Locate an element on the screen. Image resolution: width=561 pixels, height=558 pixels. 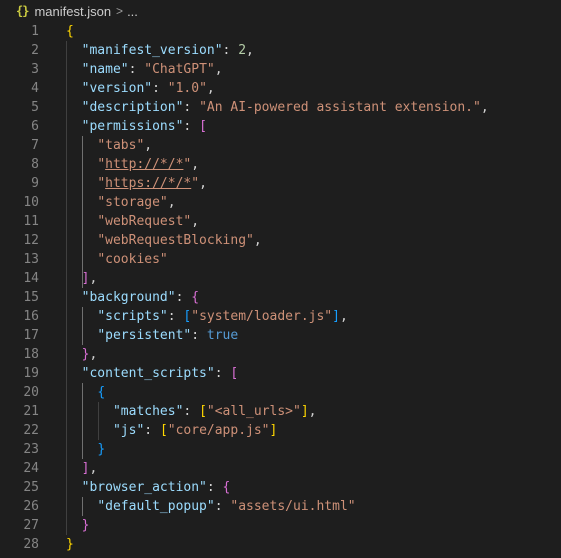
code-token: "background" is located at coordinates (128, 297).